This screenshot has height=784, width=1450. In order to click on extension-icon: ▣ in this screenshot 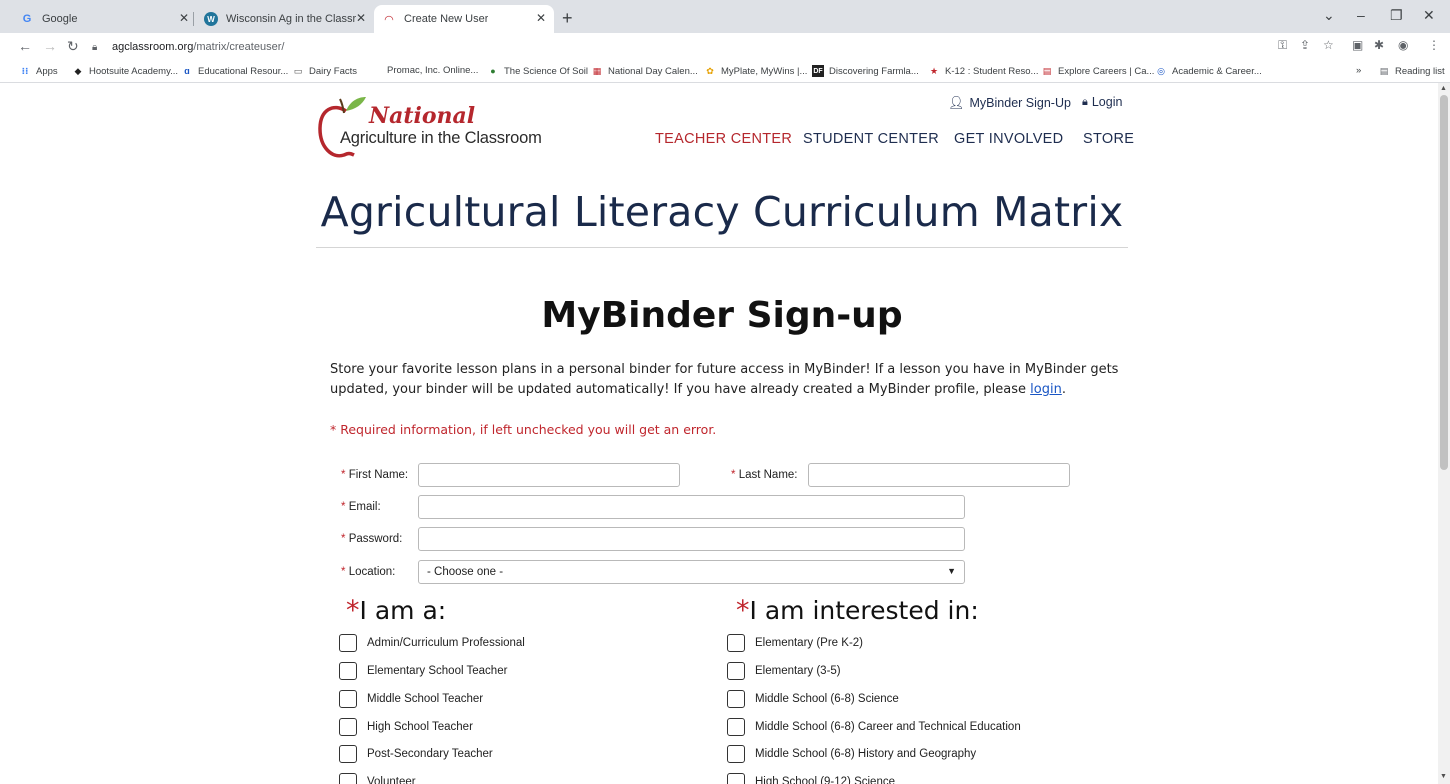, I will do `click(1357, 45)`.